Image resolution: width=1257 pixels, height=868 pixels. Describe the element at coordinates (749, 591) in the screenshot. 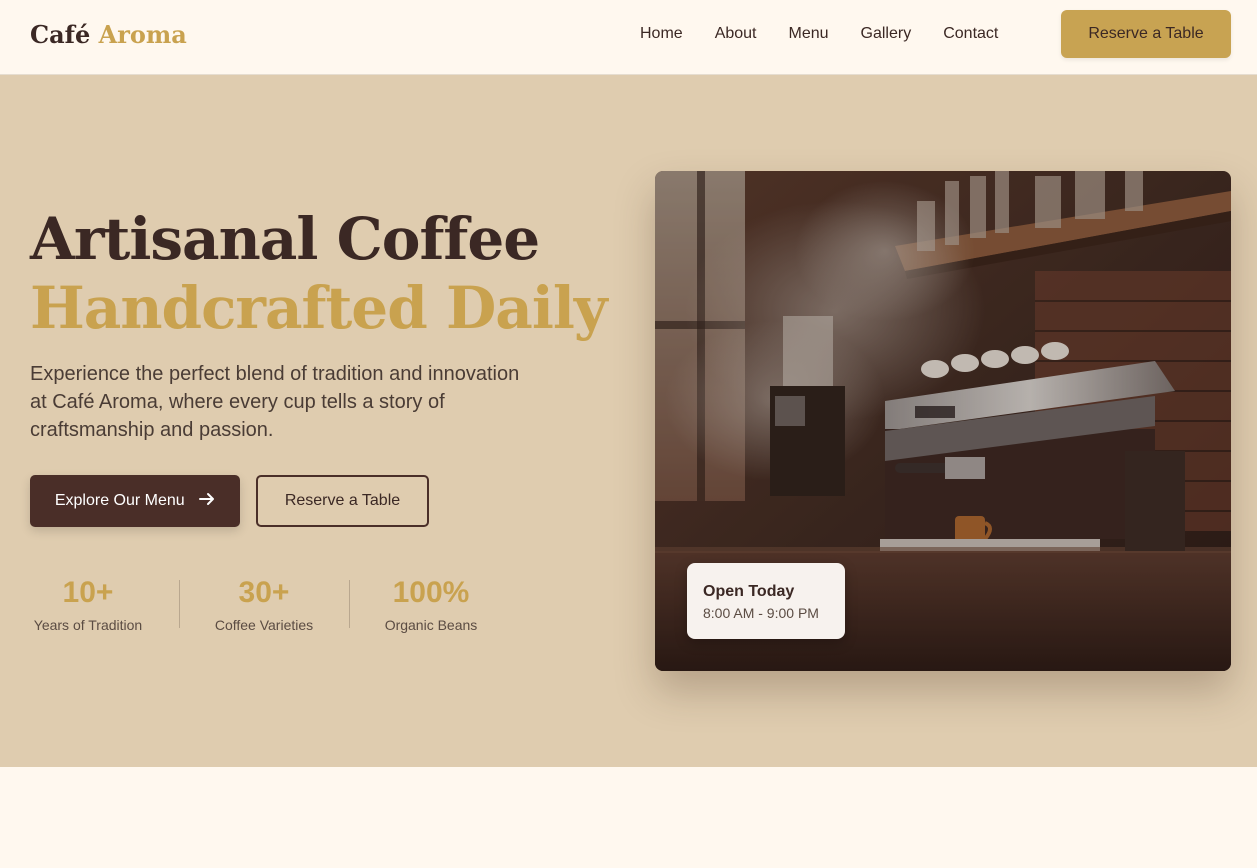

I see `hours-title: Open Today` at that location.